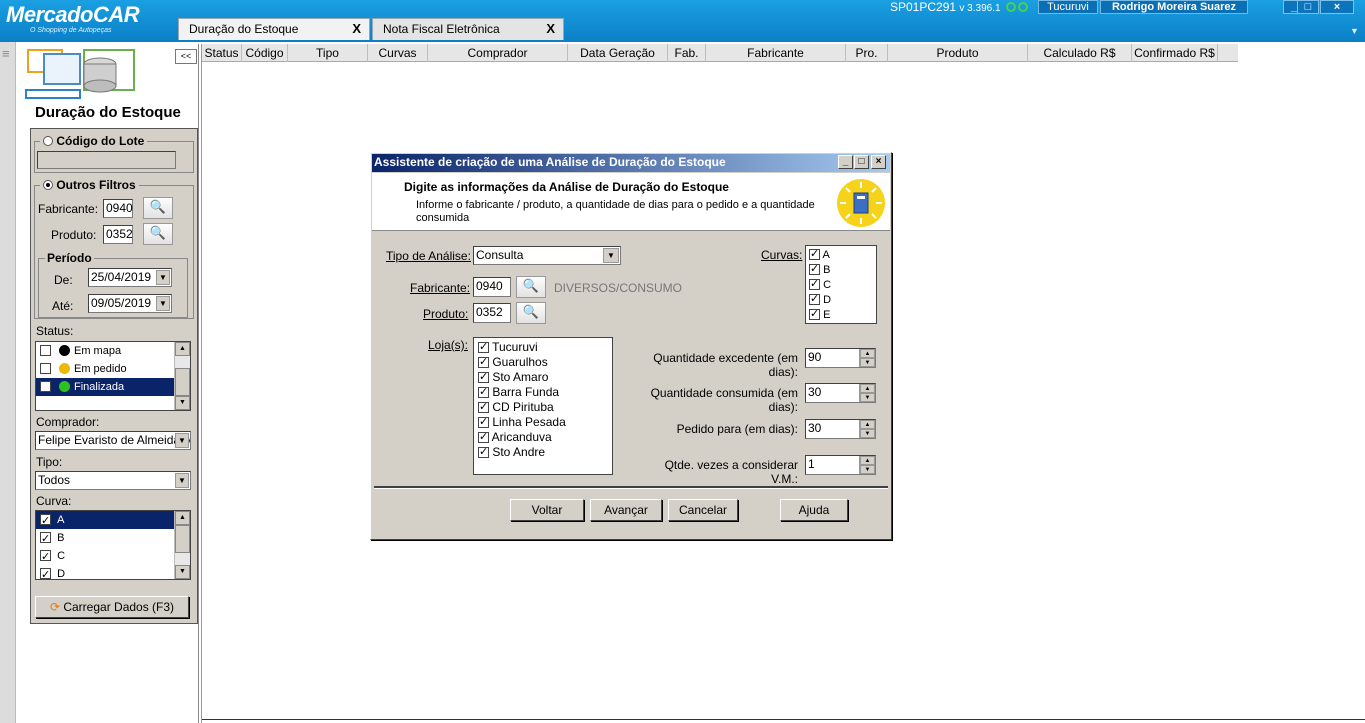 The height and width of the screenshot is (723, 1365). What do you see at coordinates (113, 538) in the screenshot?
I see `curva-item: B` at bounding box center [113, 538].